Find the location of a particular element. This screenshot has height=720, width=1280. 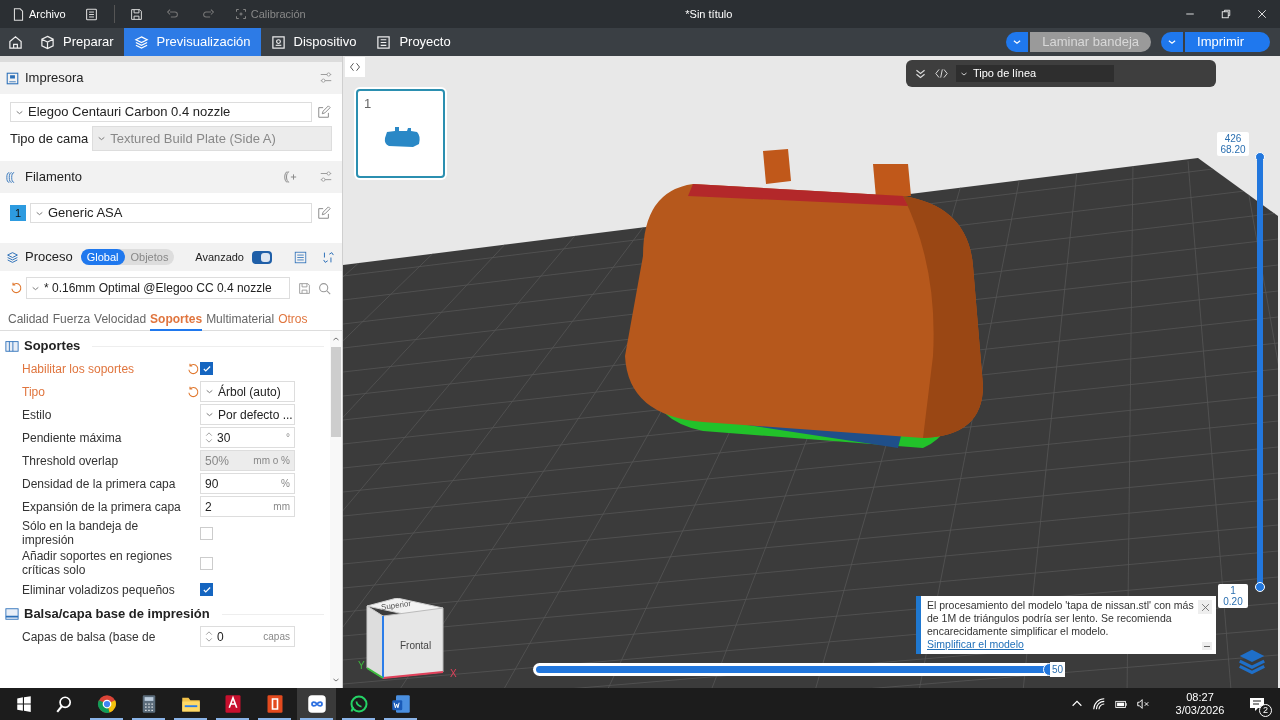

settings-tab: Velocidad is located at coordinates (120, 320).